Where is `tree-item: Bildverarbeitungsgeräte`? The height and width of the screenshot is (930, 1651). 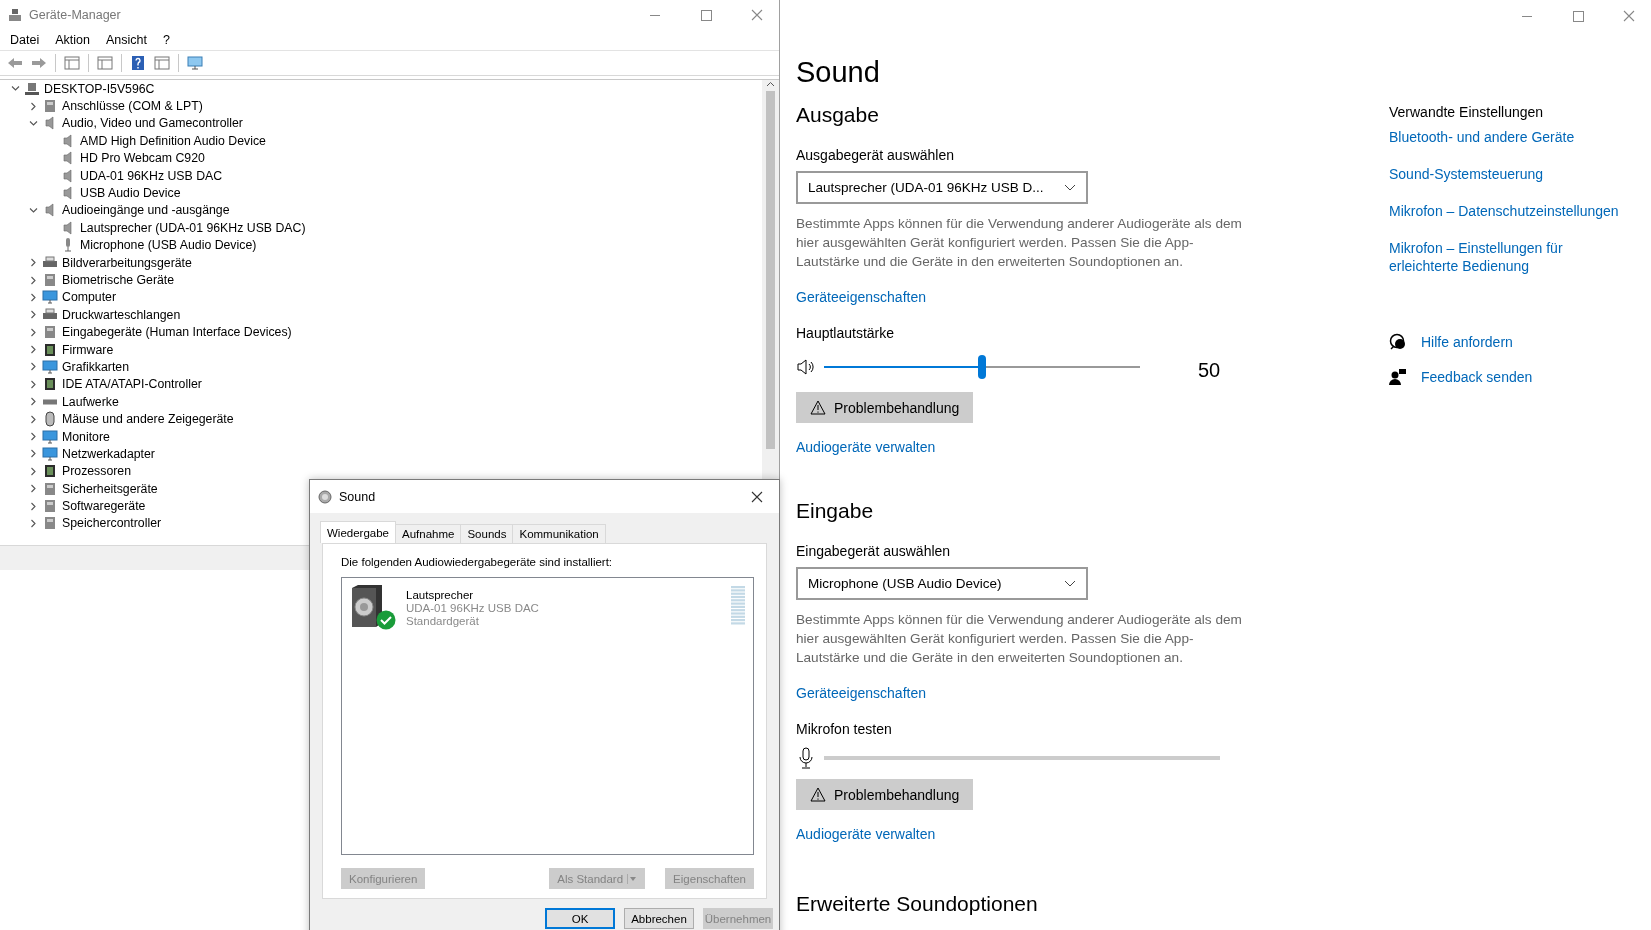
tree-item: Bildverarbeitungsgeräte is located at coordinates (127, 262).